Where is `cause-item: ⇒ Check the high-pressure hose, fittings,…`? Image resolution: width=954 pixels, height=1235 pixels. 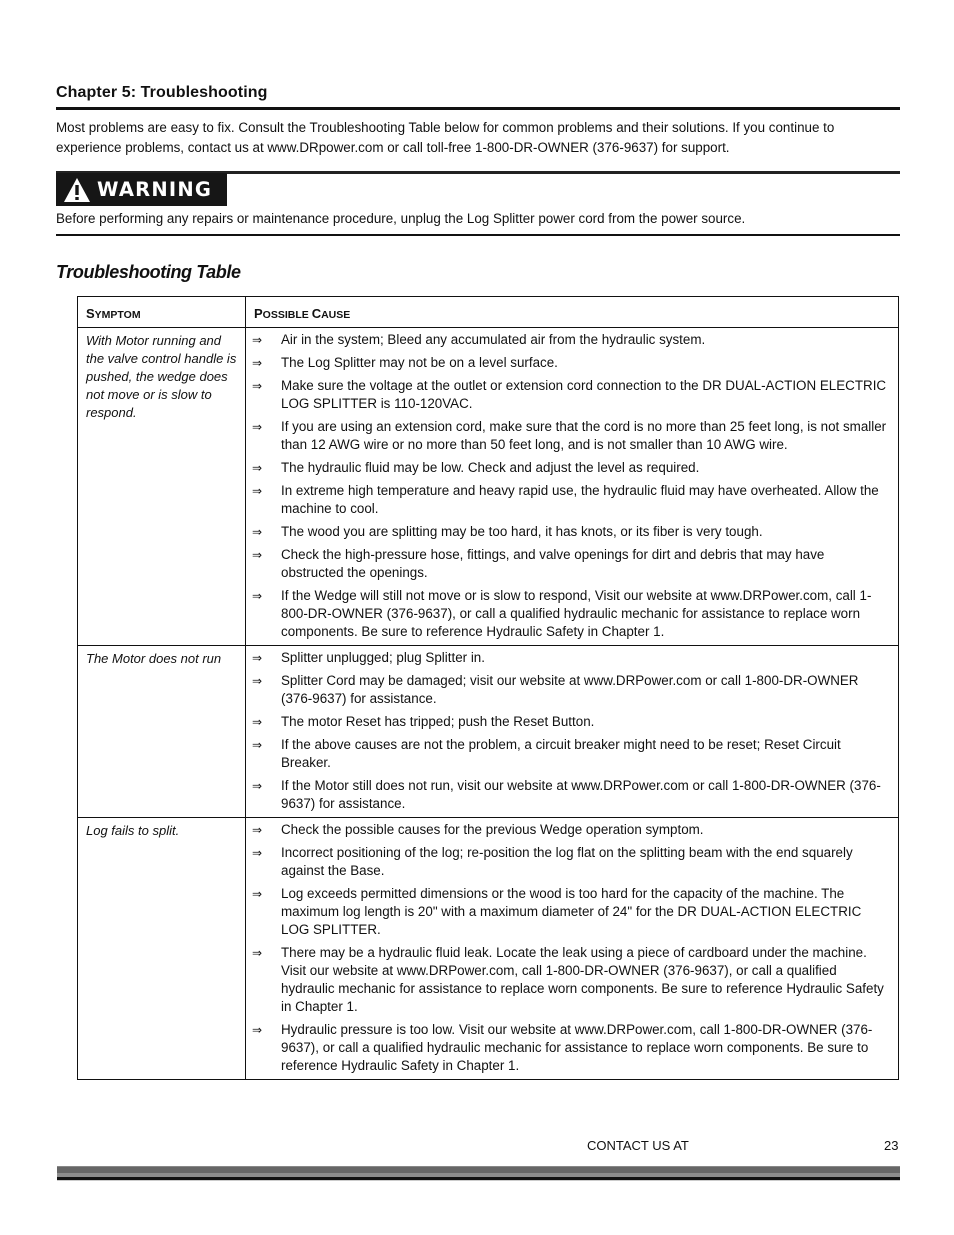
cause-item: ⇒ Check the high-pressure hose, fittings,… is located at coordinates (571, 564).